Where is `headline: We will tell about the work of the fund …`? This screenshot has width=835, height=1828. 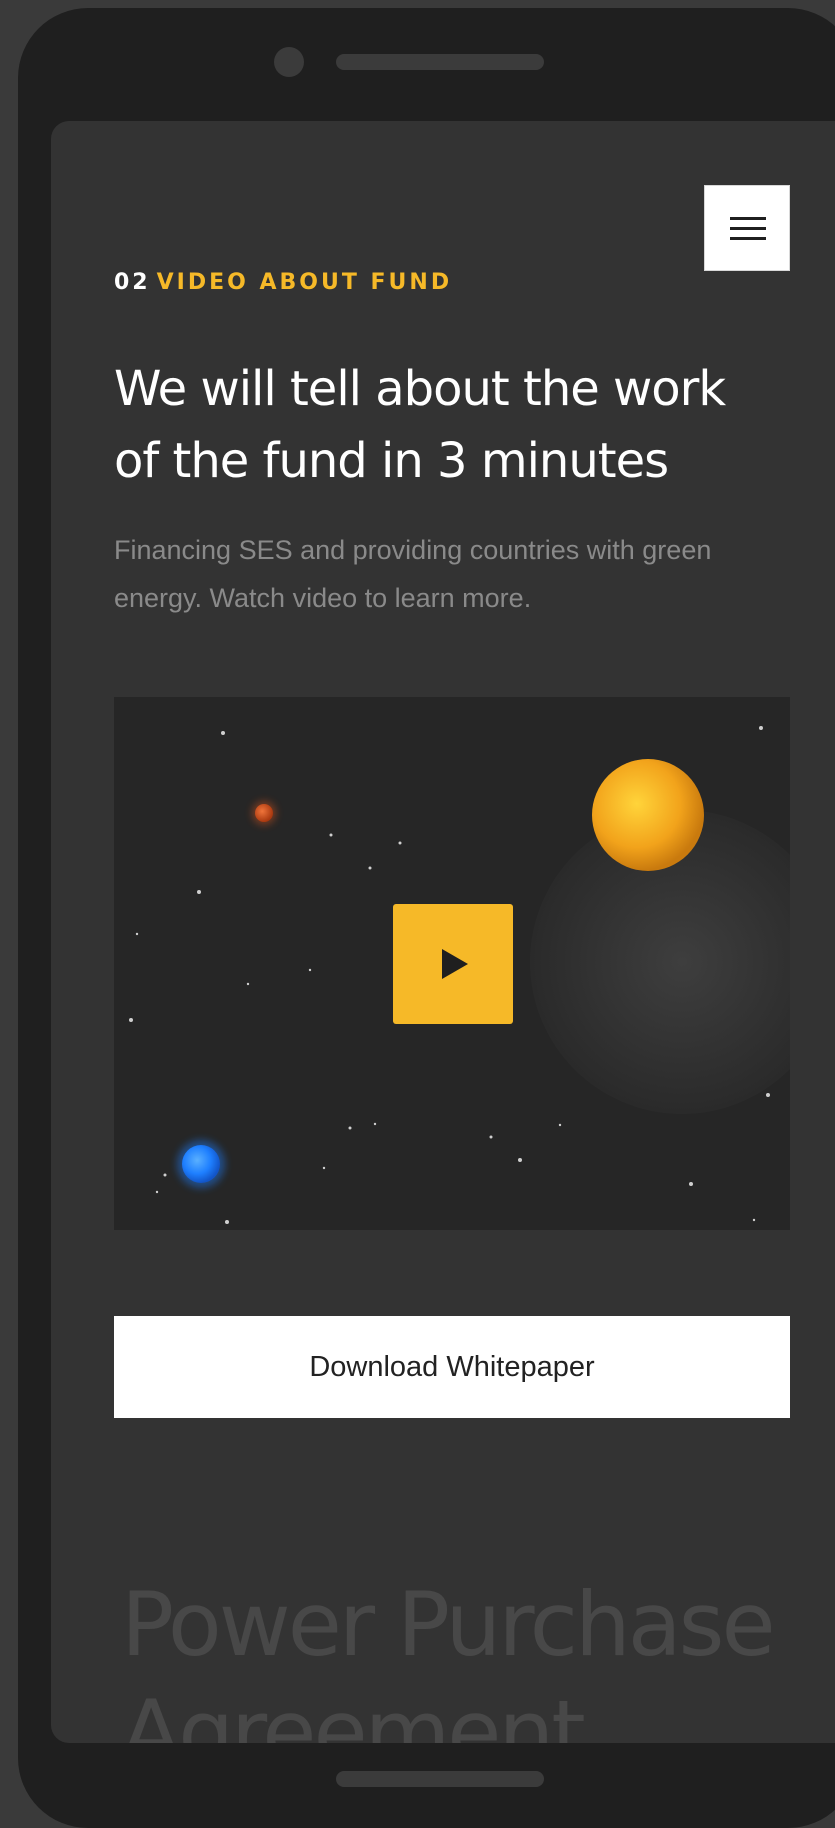 headline: We will tell about the work of the fund … is located at coordinates (420, 425).